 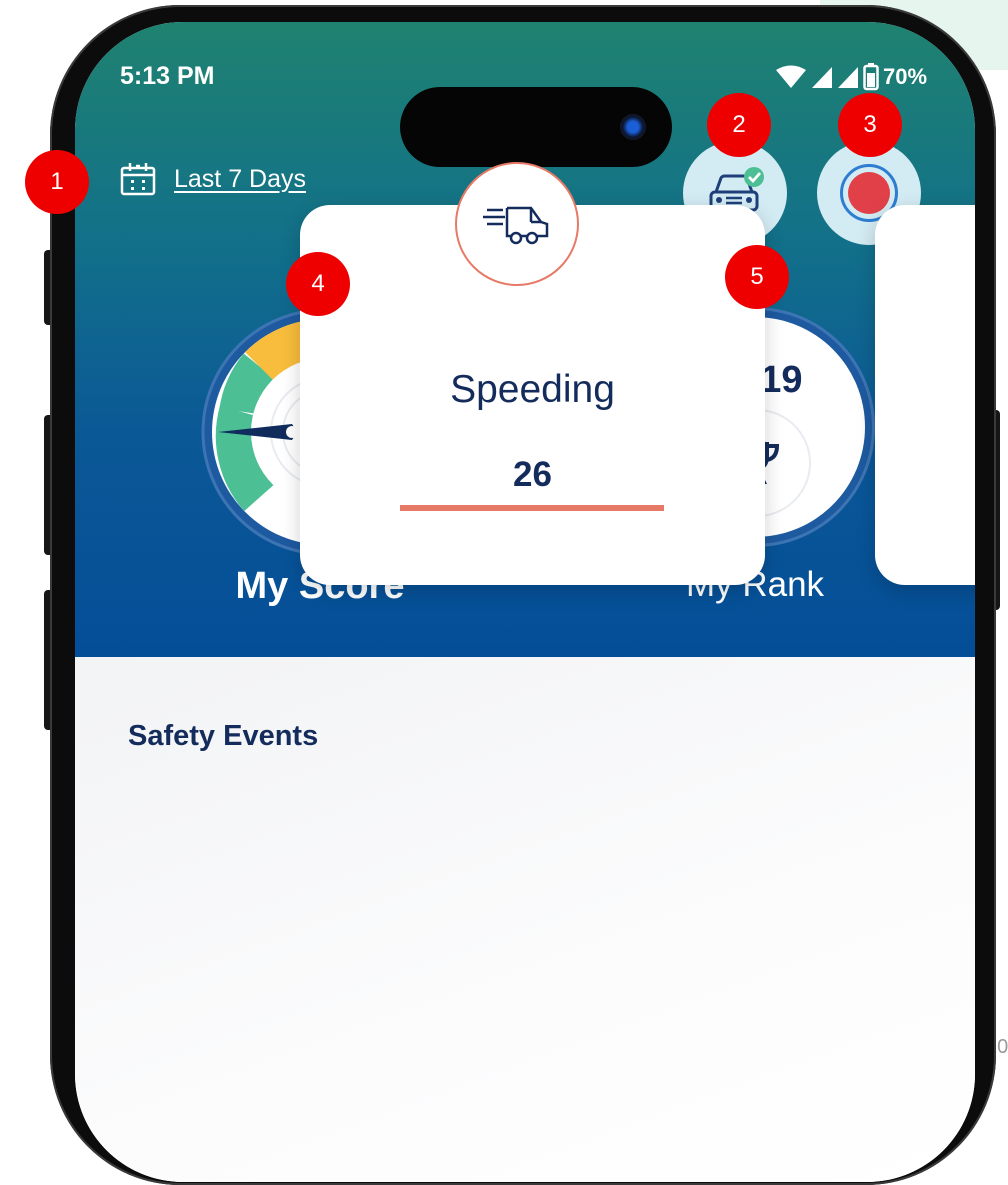 What do you see at coordinates (870, 125) in the screenshot?
I see `annotation-badge-3: 3` at bounding box center [870, 125].